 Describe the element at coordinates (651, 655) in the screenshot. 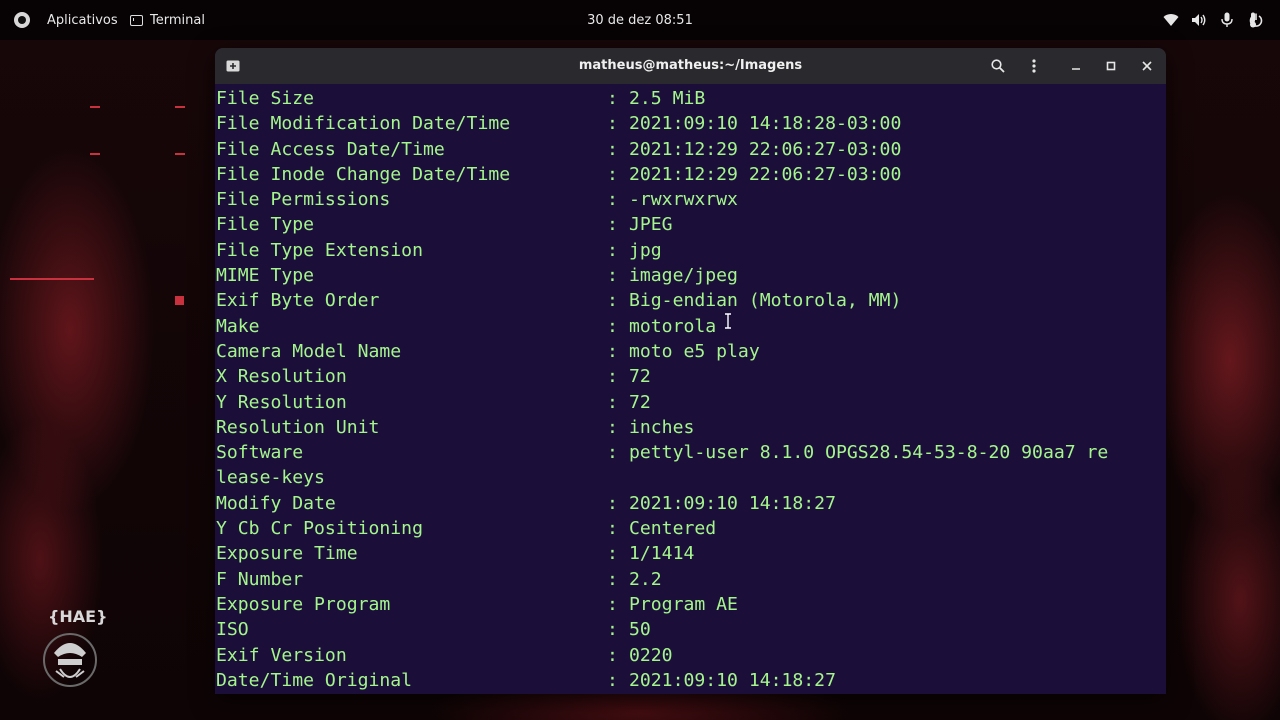

I see `exif-value: 0220` at that location.